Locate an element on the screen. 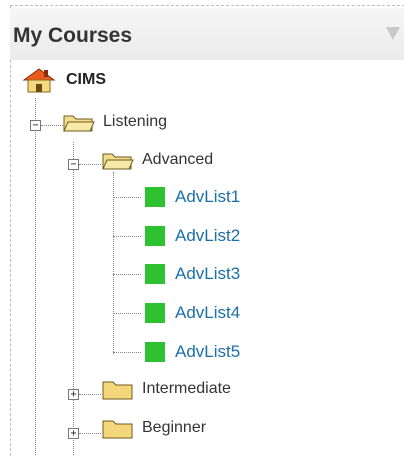 The image size is (404, 456). collapse-panel-icon is located at coordinates (393, 33).